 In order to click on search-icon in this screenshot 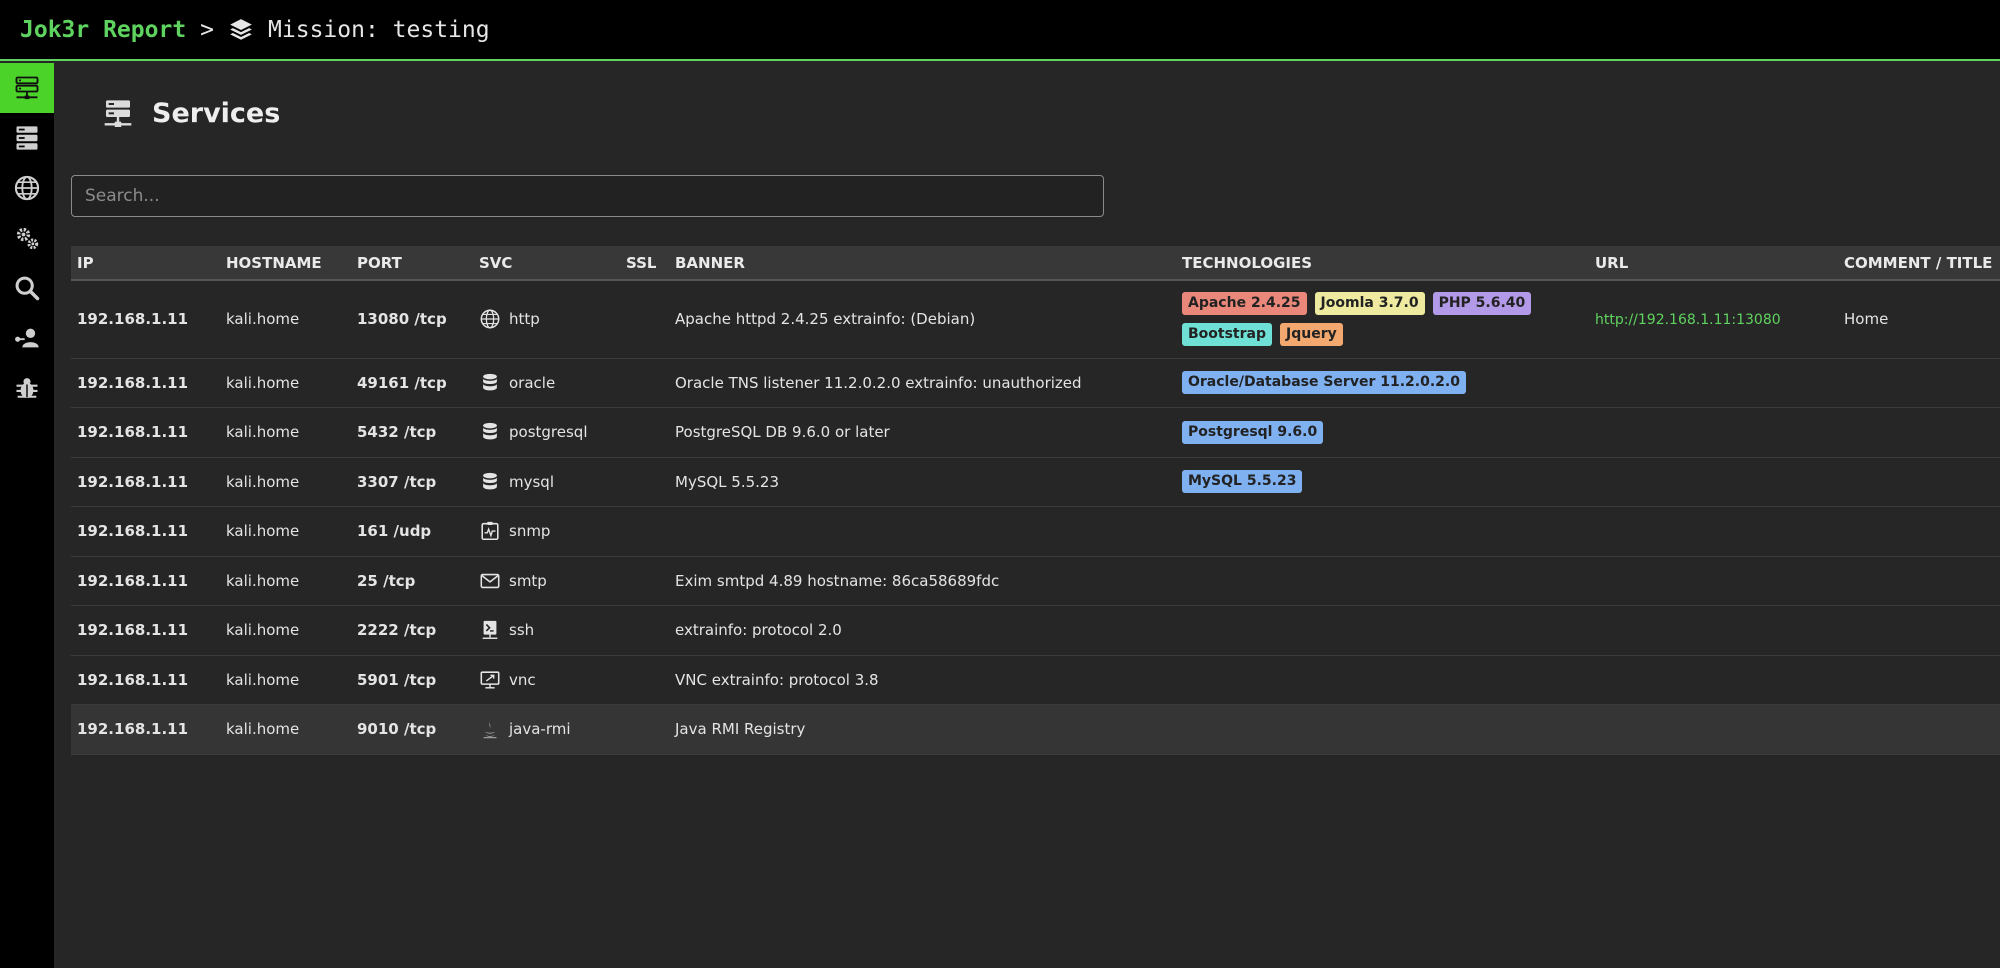, I will do `click(27, 288)`.